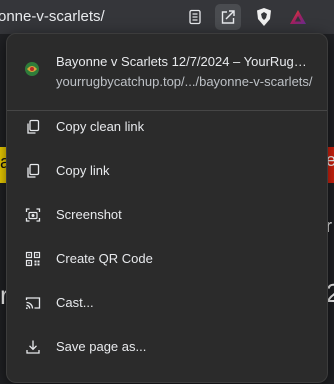  I want to click on site-favicon, so click(32, 69).